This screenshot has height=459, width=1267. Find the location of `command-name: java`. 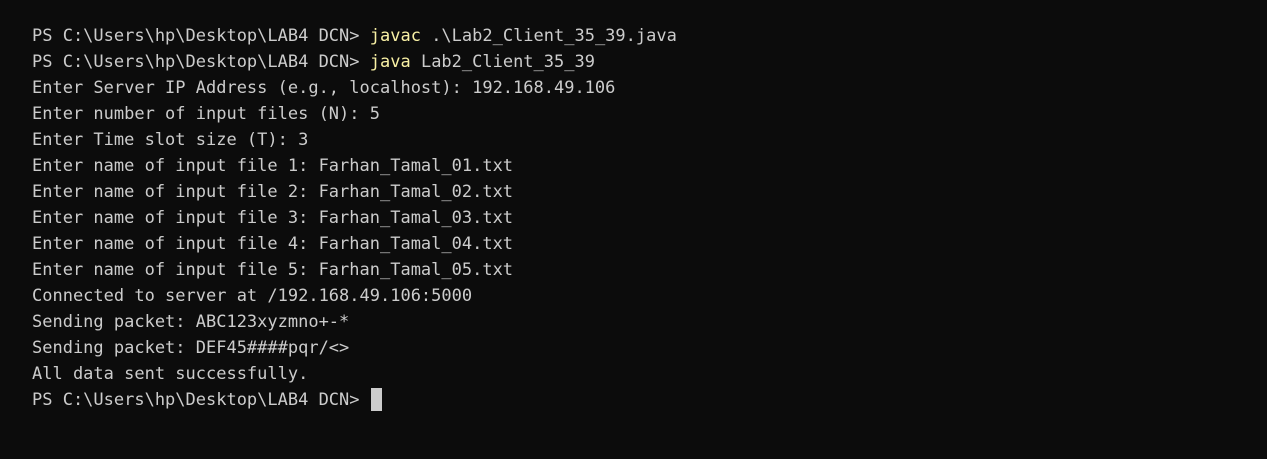

command-name: java is located at coordinates (390, 62).